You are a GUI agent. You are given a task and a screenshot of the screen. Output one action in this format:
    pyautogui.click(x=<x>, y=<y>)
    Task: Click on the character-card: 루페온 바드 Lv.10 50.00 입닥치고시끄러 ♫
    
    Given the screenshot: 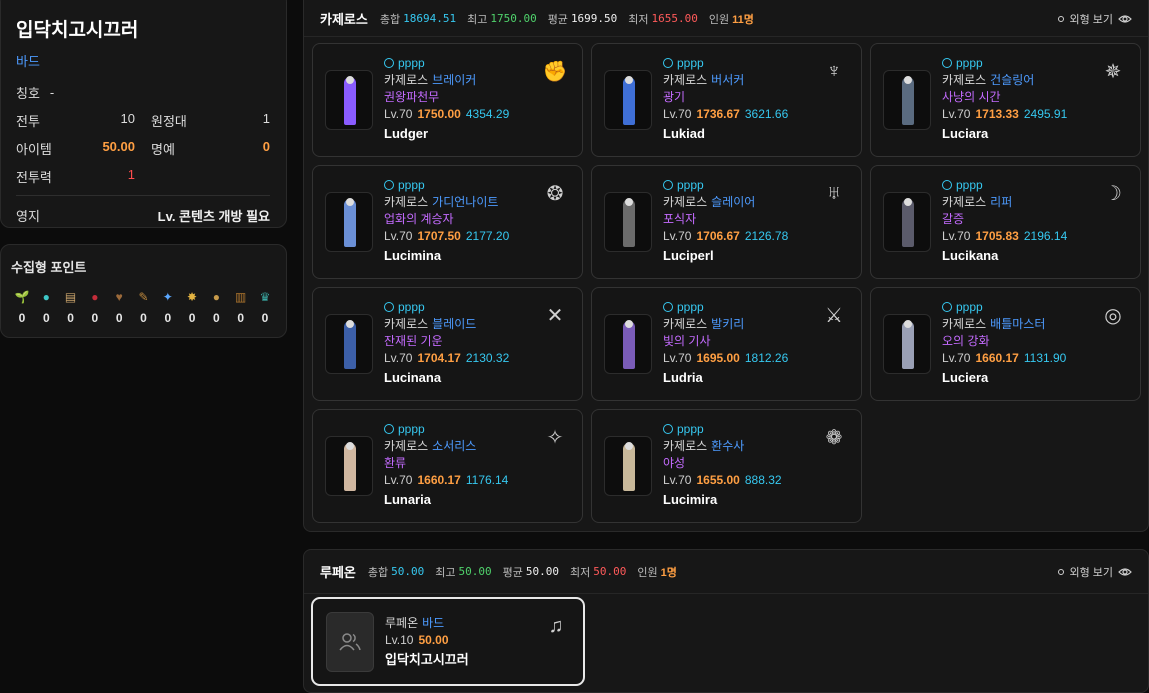 What is the action you would take?
    pyautogui.click(x=448, y=641)
    